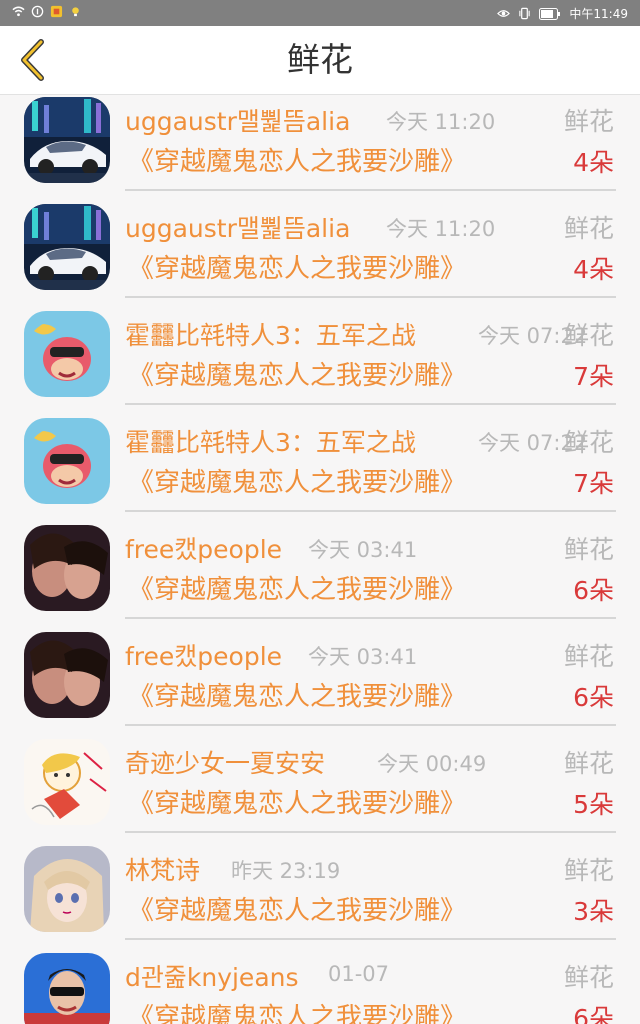 Image resolution: width=640 pixels, height=1024 pixels. I want to click on gift-row: 奇迹少女一夏安安 今天 00:49 鲜花 《穿越魔鬼恋人之我要沙雕》 5朵, so click(320, 779).